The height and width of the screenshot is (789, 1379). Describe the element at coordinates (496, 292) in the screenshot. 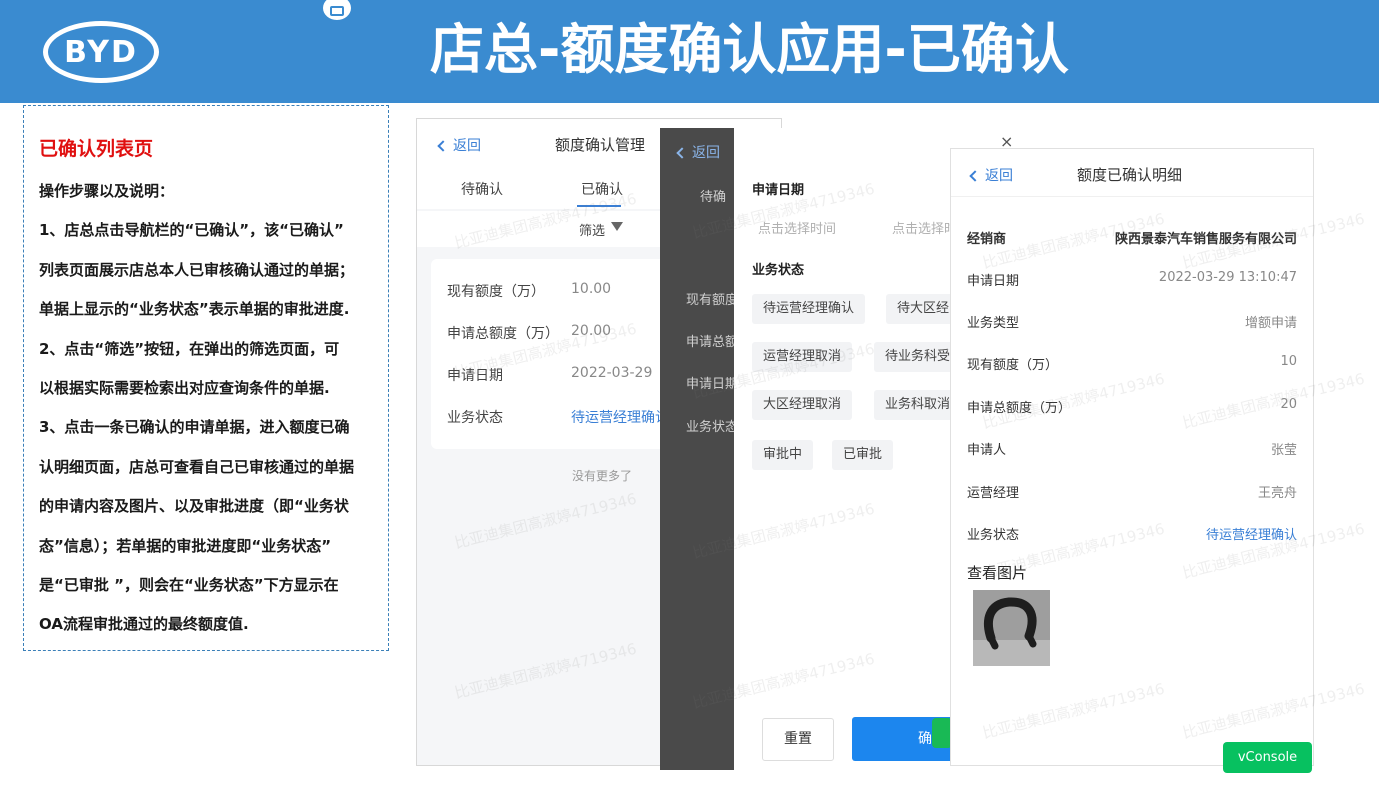

I see `card-label: 现有额度（万）` at that location.